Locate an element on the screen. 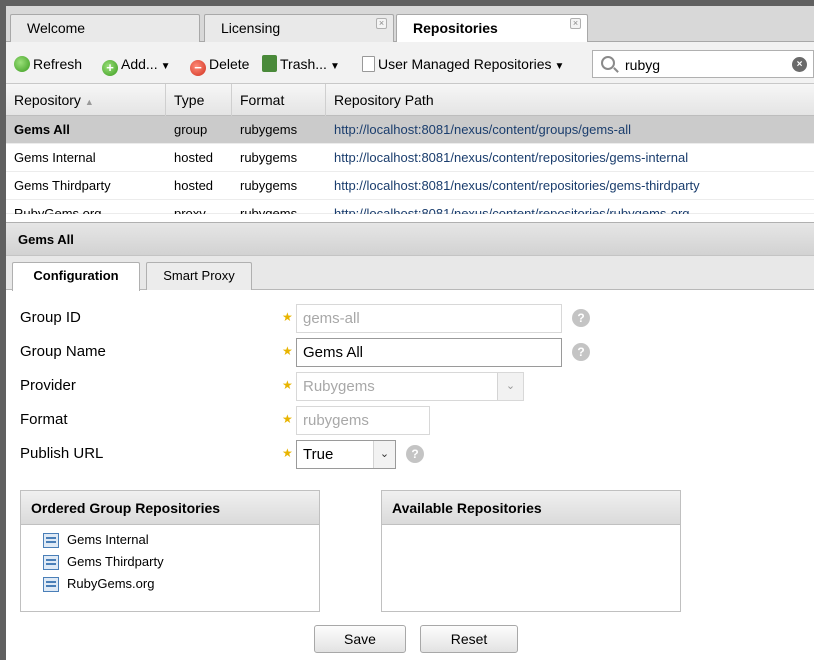  tab-configuration-label: Configuration is located at coordinates (76, 275).